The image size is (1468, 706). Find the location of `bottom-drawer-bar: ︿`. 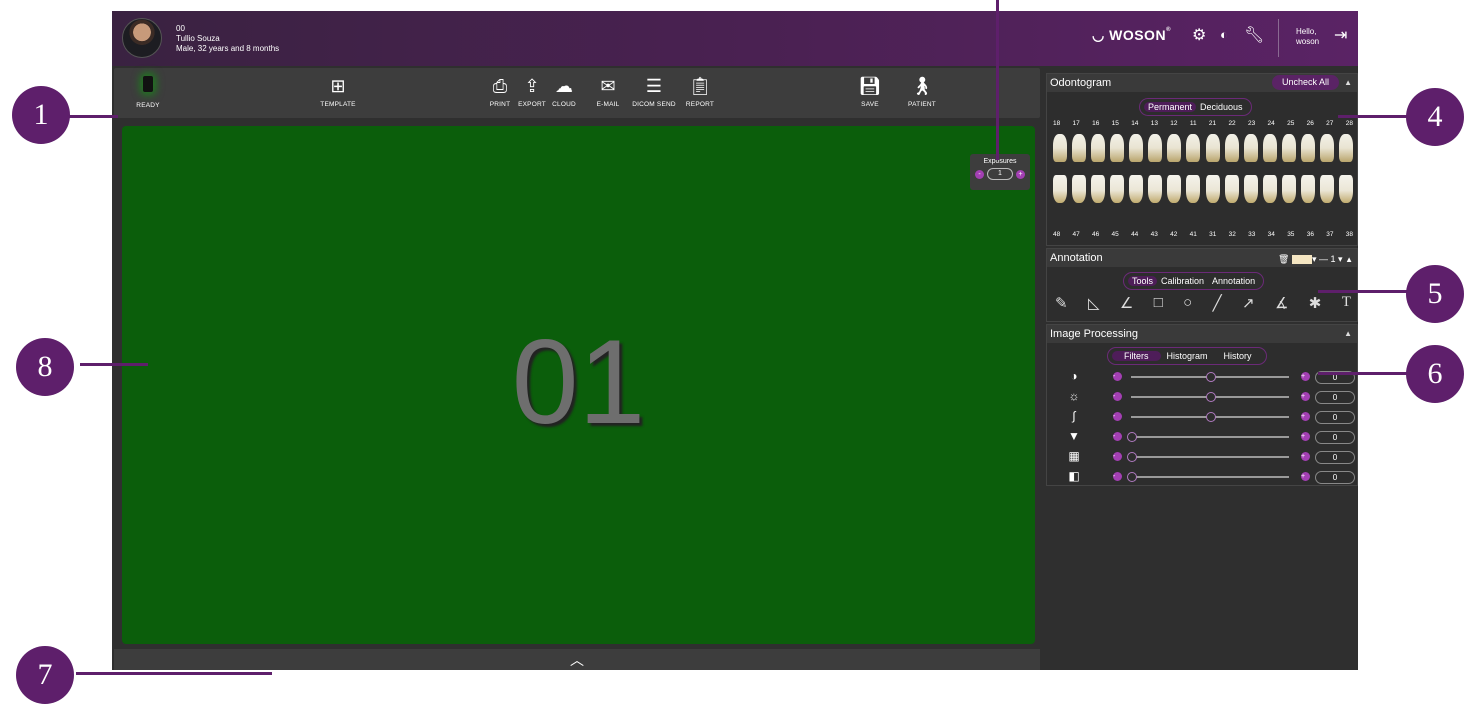

bottom-drawer-bar: ︿ is located at coordinates (577, 659).